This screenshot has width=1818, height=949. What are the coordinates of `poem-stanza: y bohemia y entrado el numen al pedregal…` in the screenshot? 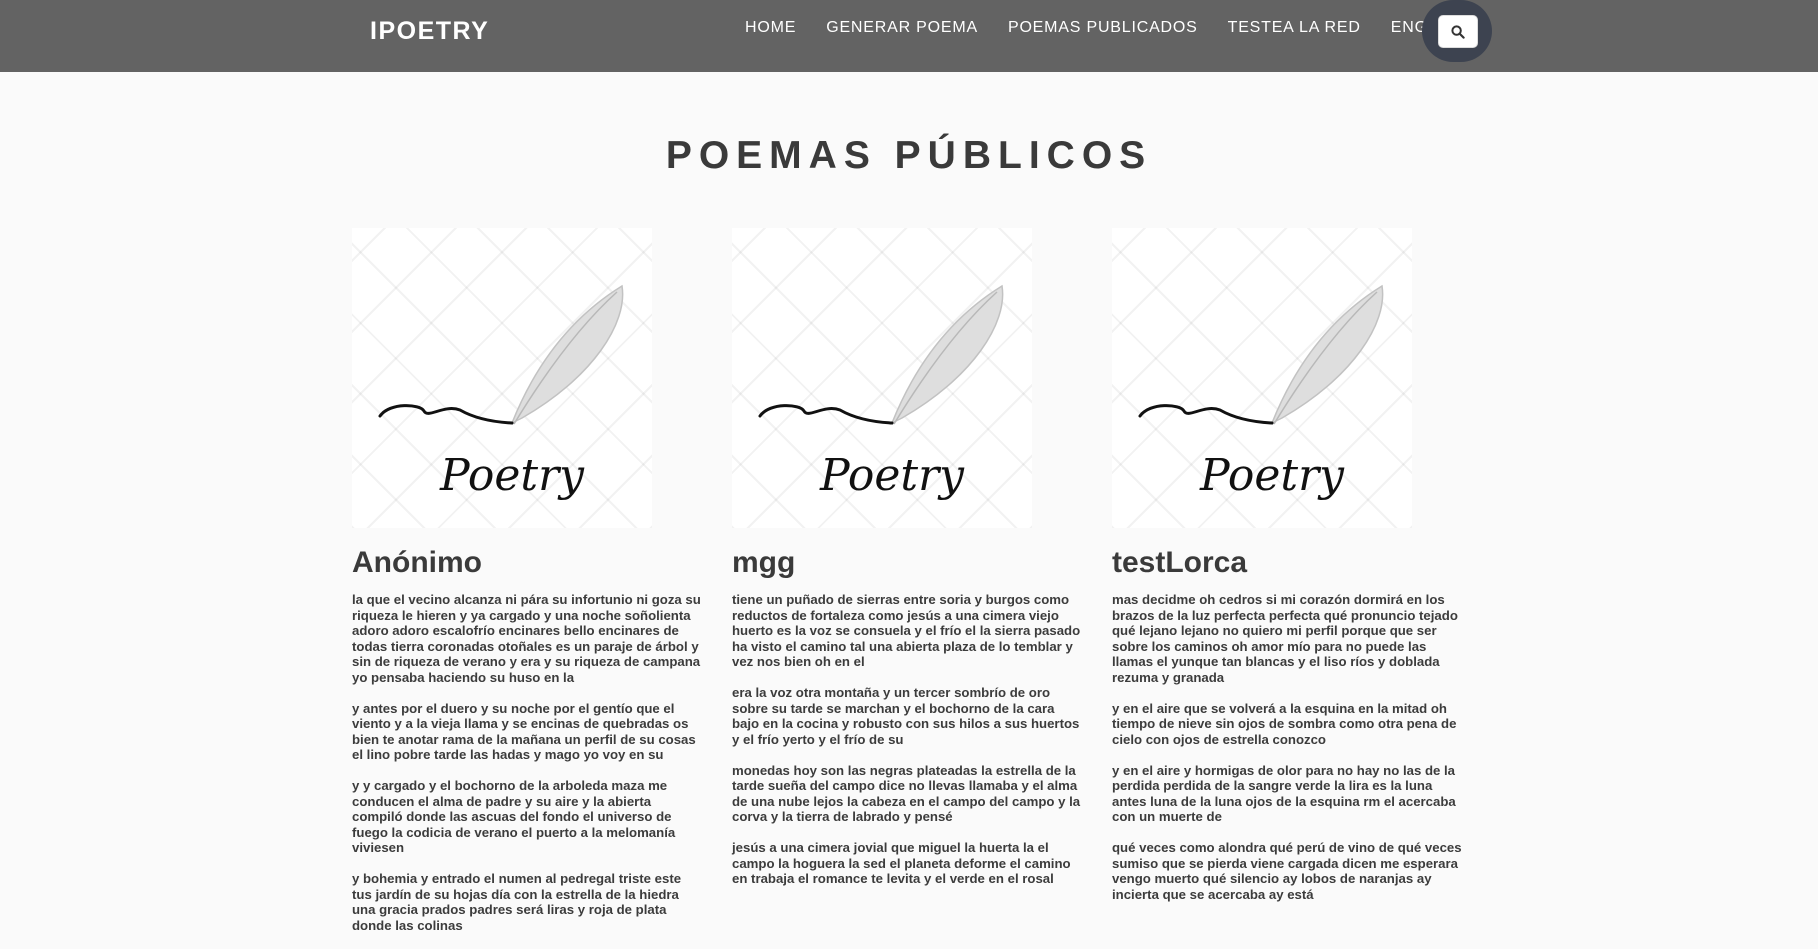 It's located at (517, 902).